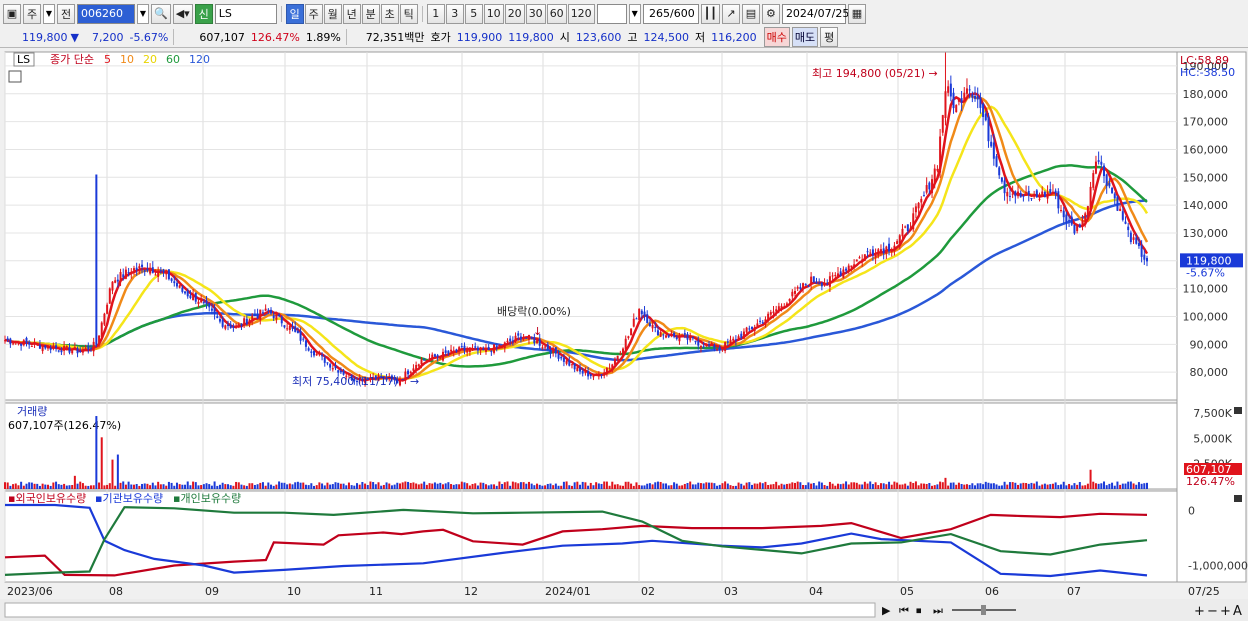  I want to click on stock-name-field: LS, so click(245, 13).